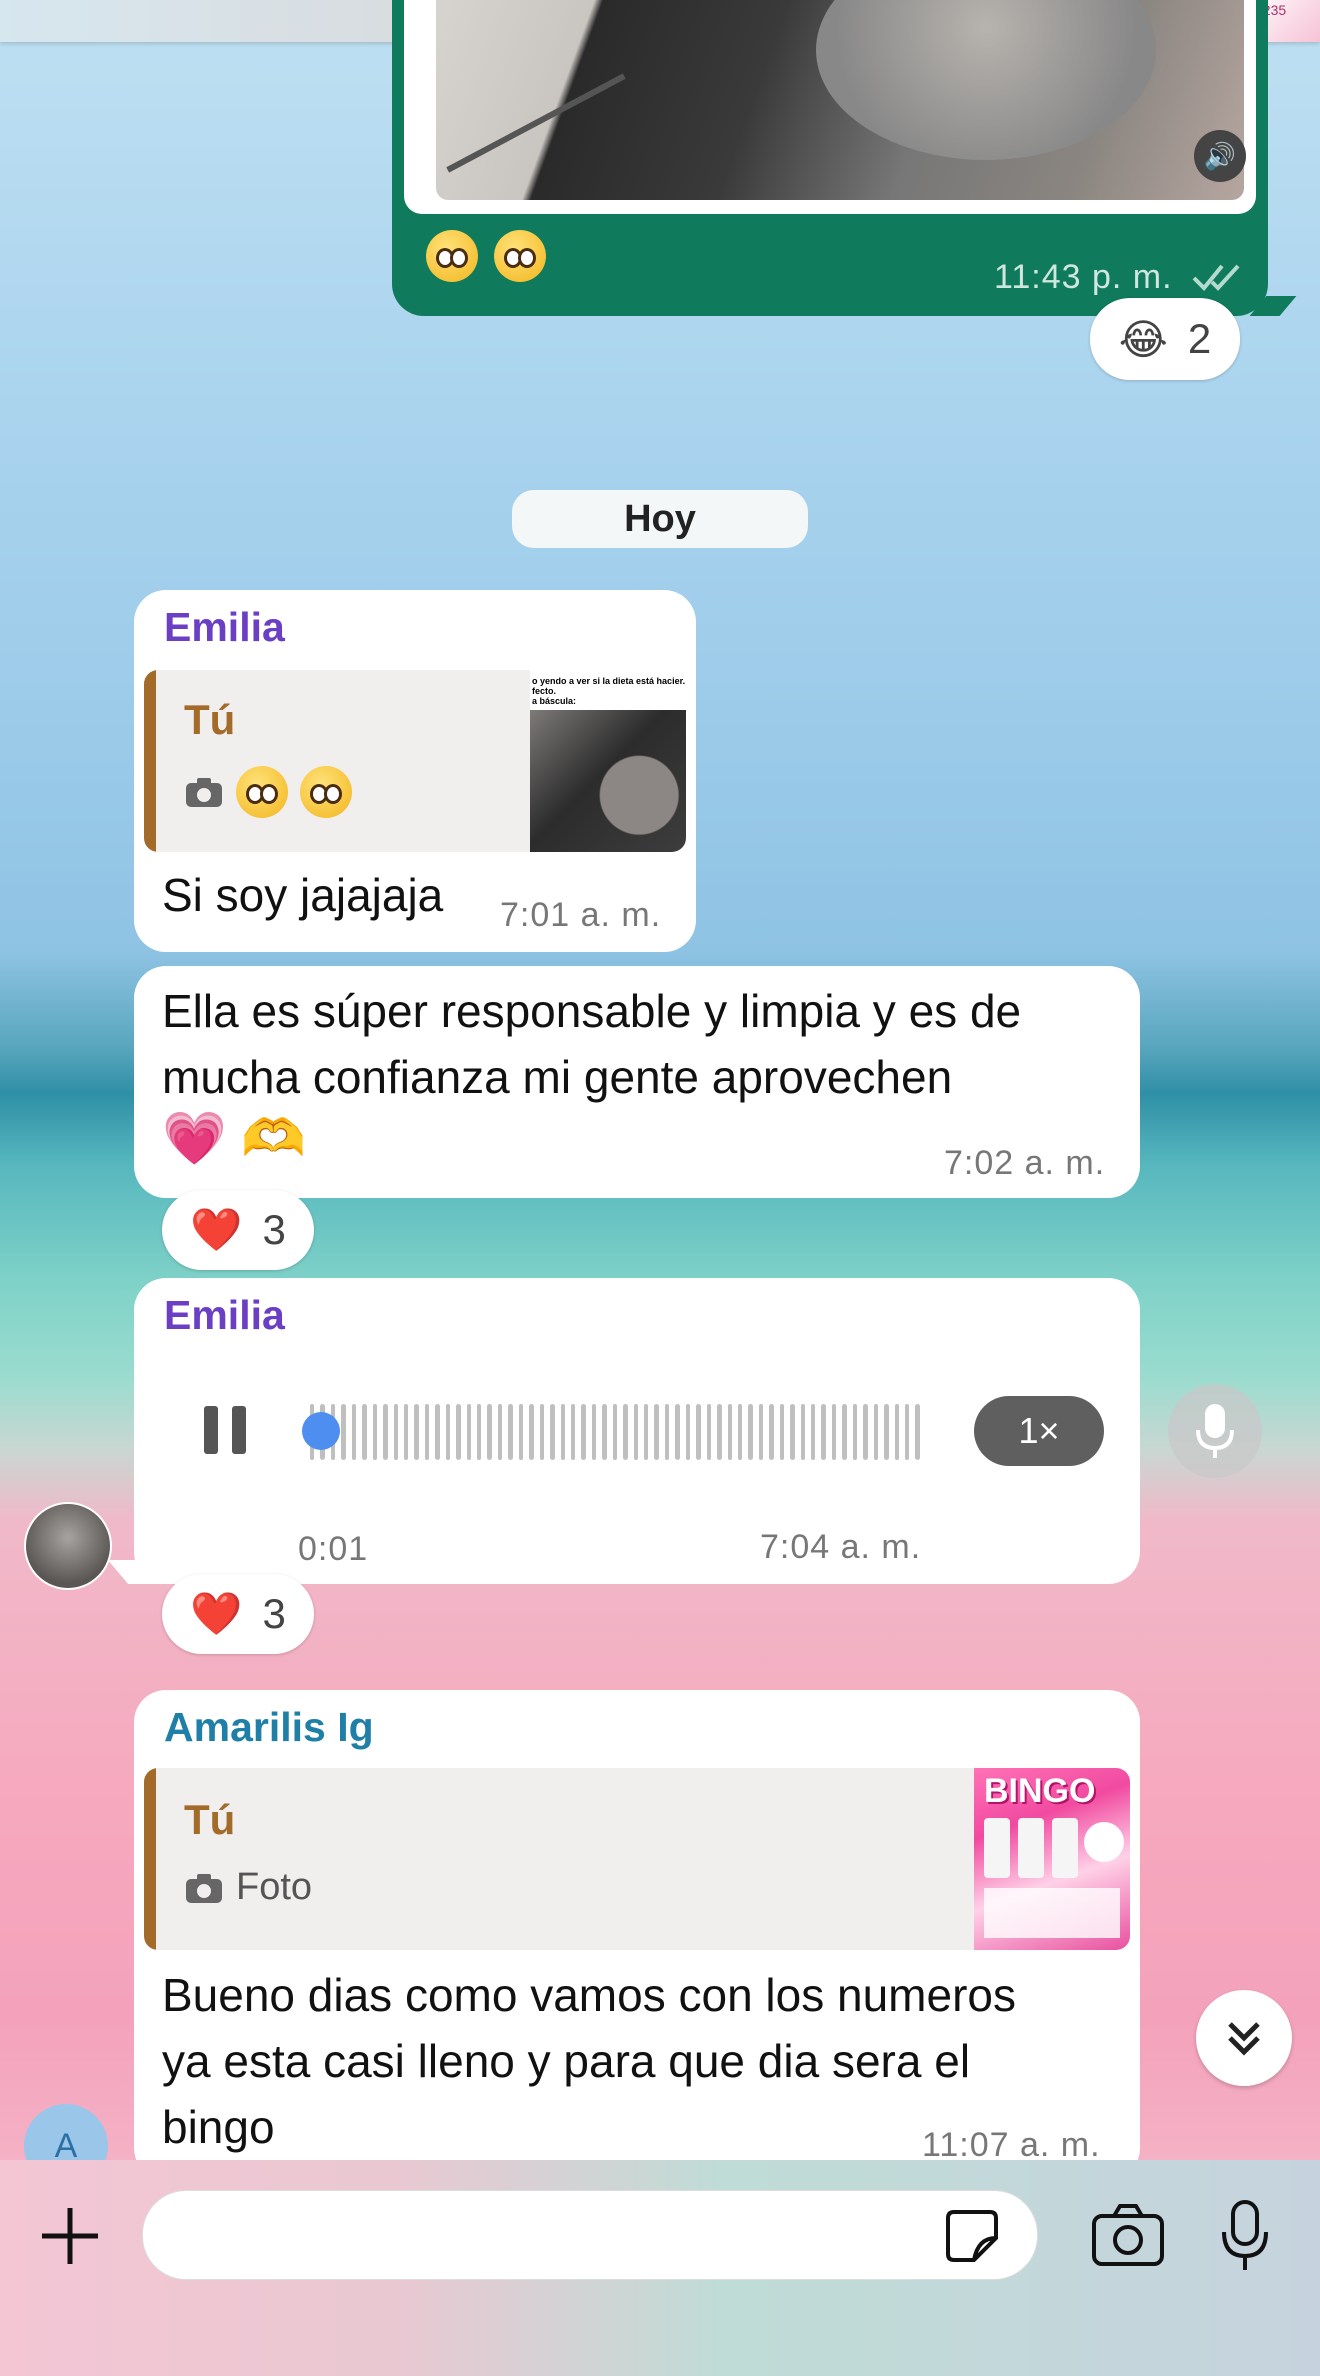 The height and width of the screenshot is (2376, 1320). I want to click on message-time: 7:02 a. m., so click(1025, 1163).